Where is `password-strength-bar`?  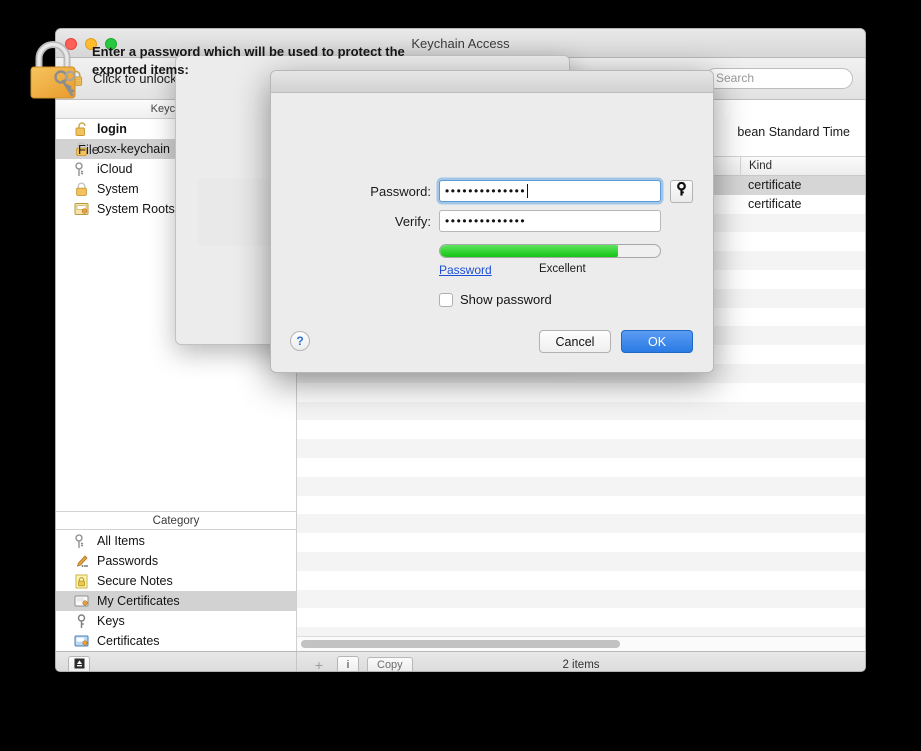 password-strength-bar is located at coordinates (550, 251).